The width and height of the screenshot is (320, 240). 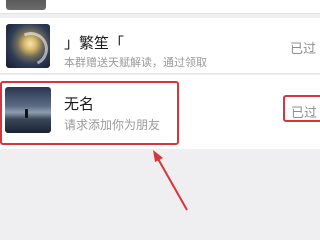 I want to click on status-label: 已过, so click(x=303, y=49).